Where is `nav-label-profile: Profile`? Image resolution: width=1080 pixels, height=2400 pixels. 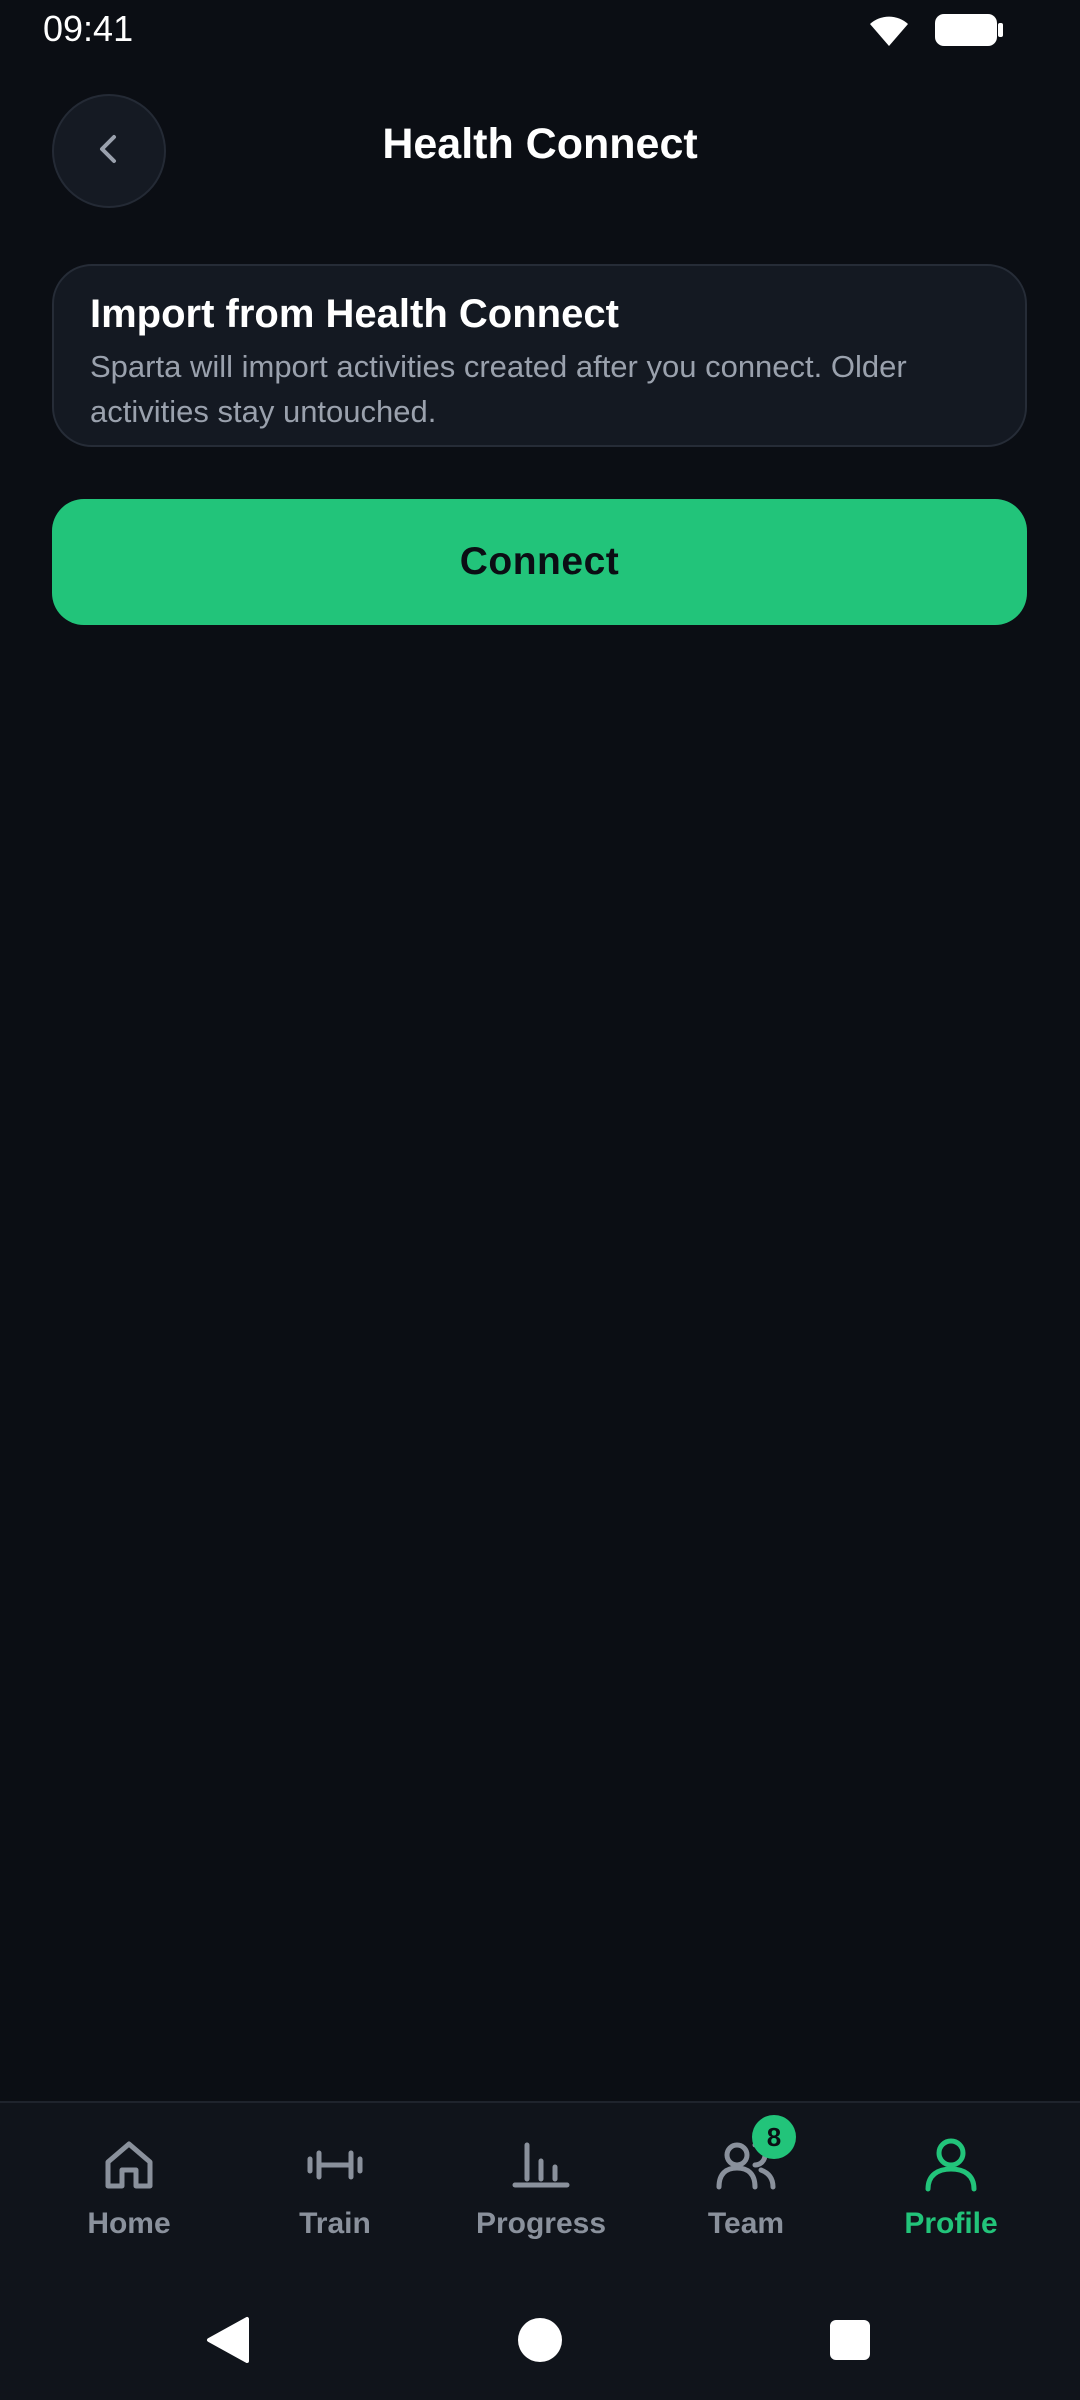
nav-label-profile: Profile is located at coordinates (951, 2223).